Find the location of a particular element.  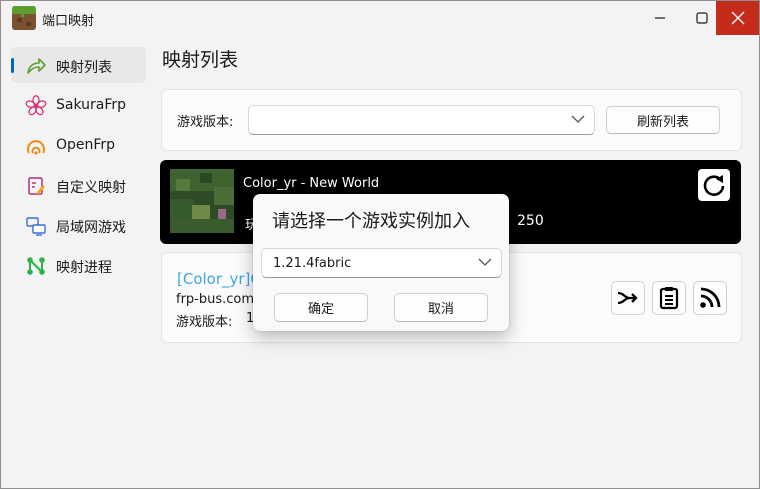

tunnel-version-label: 游戏版本: is located at coordinates (204, 322).